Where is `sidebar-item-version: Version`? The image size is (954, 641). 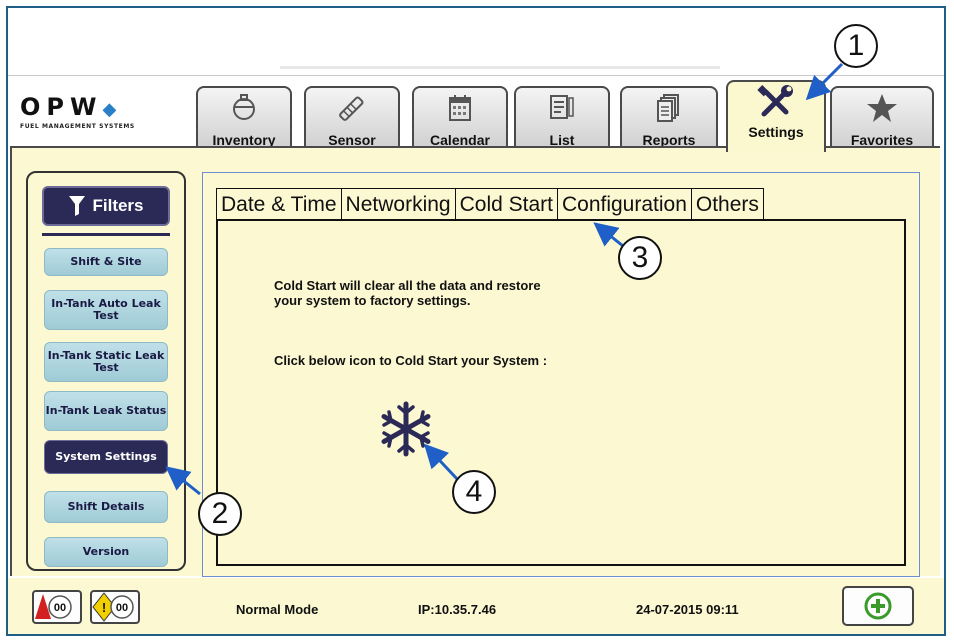 sidebar-item-version: Version is located at coordinates (106, 552).